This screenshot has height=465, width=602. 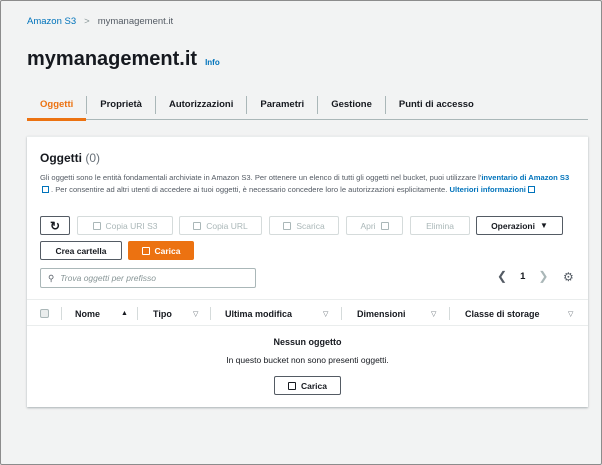 I want to click on column-classe-di-storage: Classe di storage ▽, so click(x=522, y=313).